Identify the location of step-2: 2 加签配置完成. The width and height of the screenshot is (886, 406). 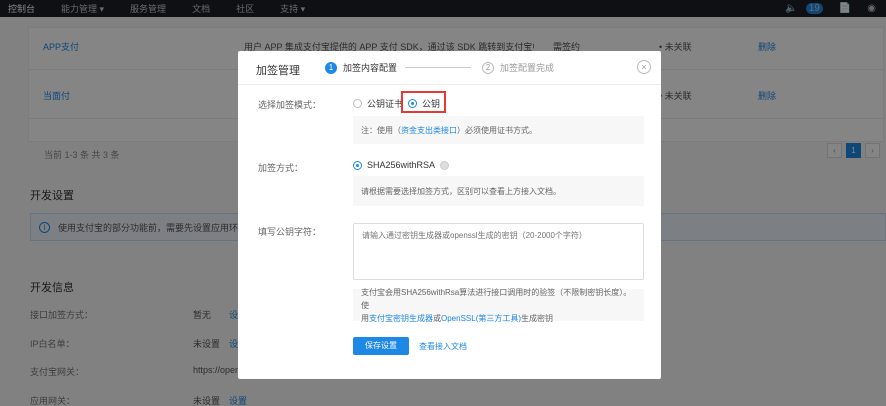
(518, 67).